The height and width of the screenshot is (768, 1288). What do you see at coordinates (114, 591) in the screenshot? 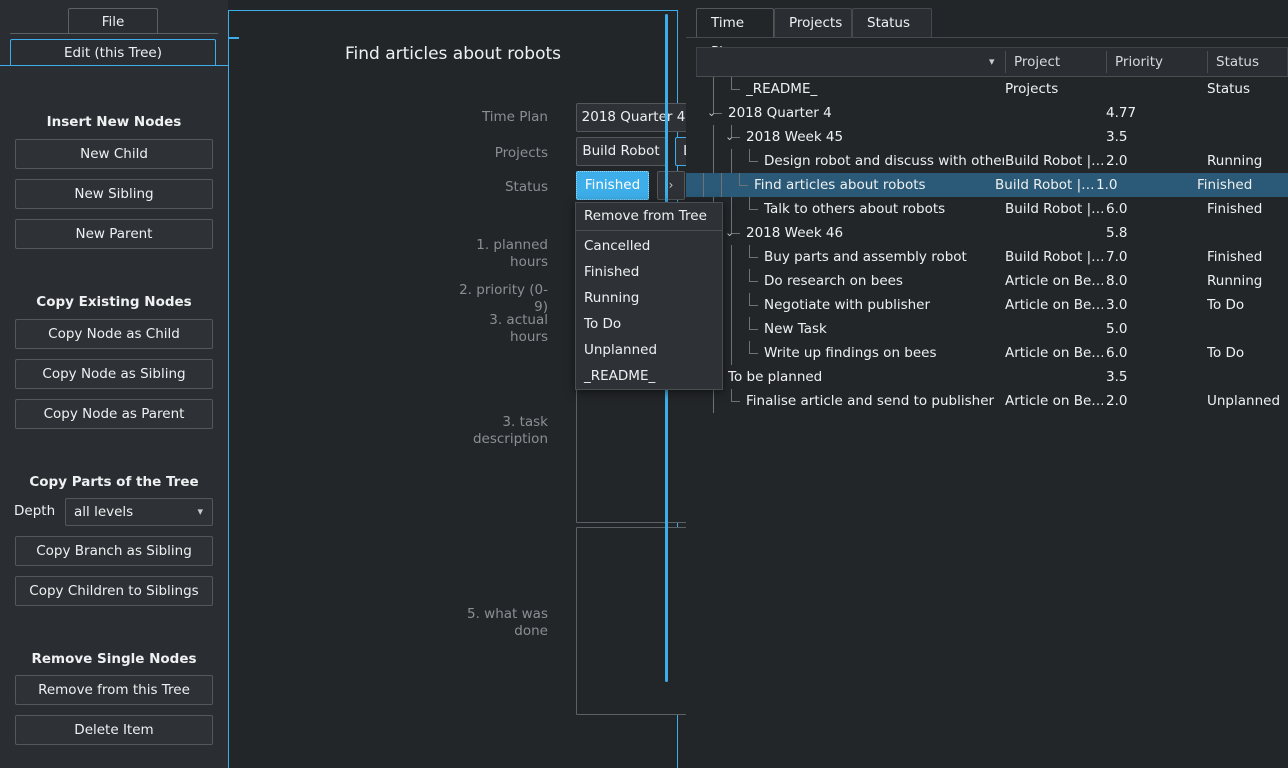
I see `copy-children-to-siblings-button: Copy Children to Siblings` at bounding box center [114, 591].